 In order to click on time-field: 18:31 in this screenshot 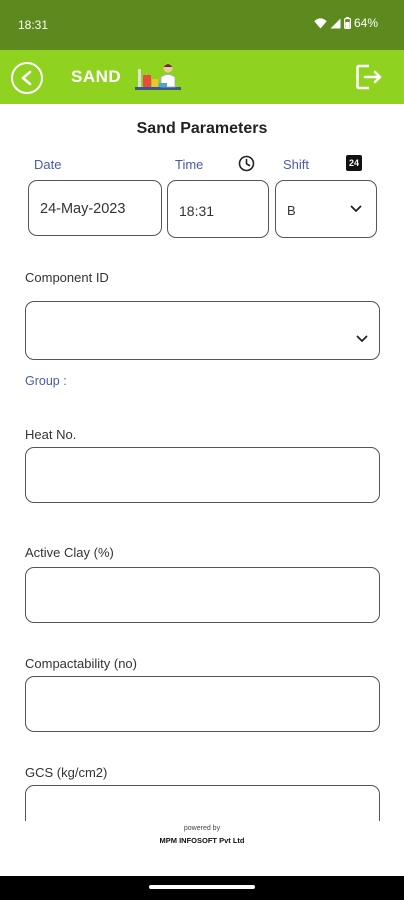, I will do `click(218, 209)`.